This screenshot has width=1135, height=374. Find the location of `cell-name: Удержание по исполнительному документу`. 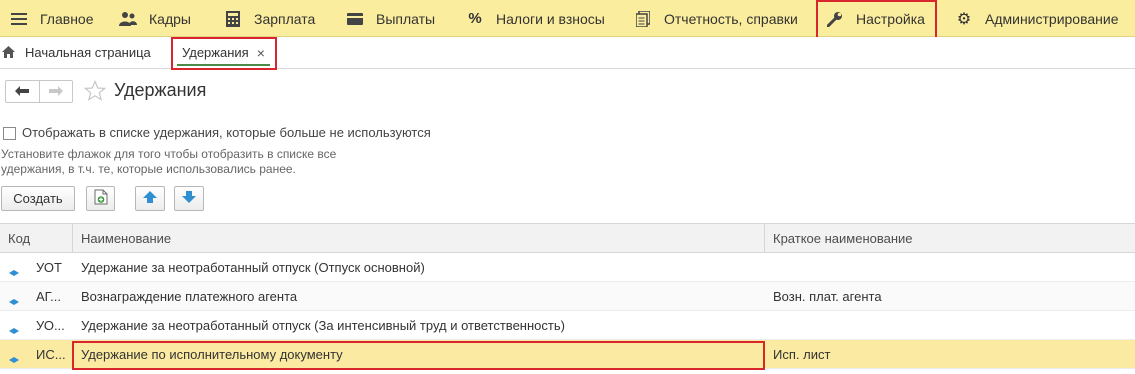

cell-name: Удержание по исполнительному документу is located at coordinates (212, 354).